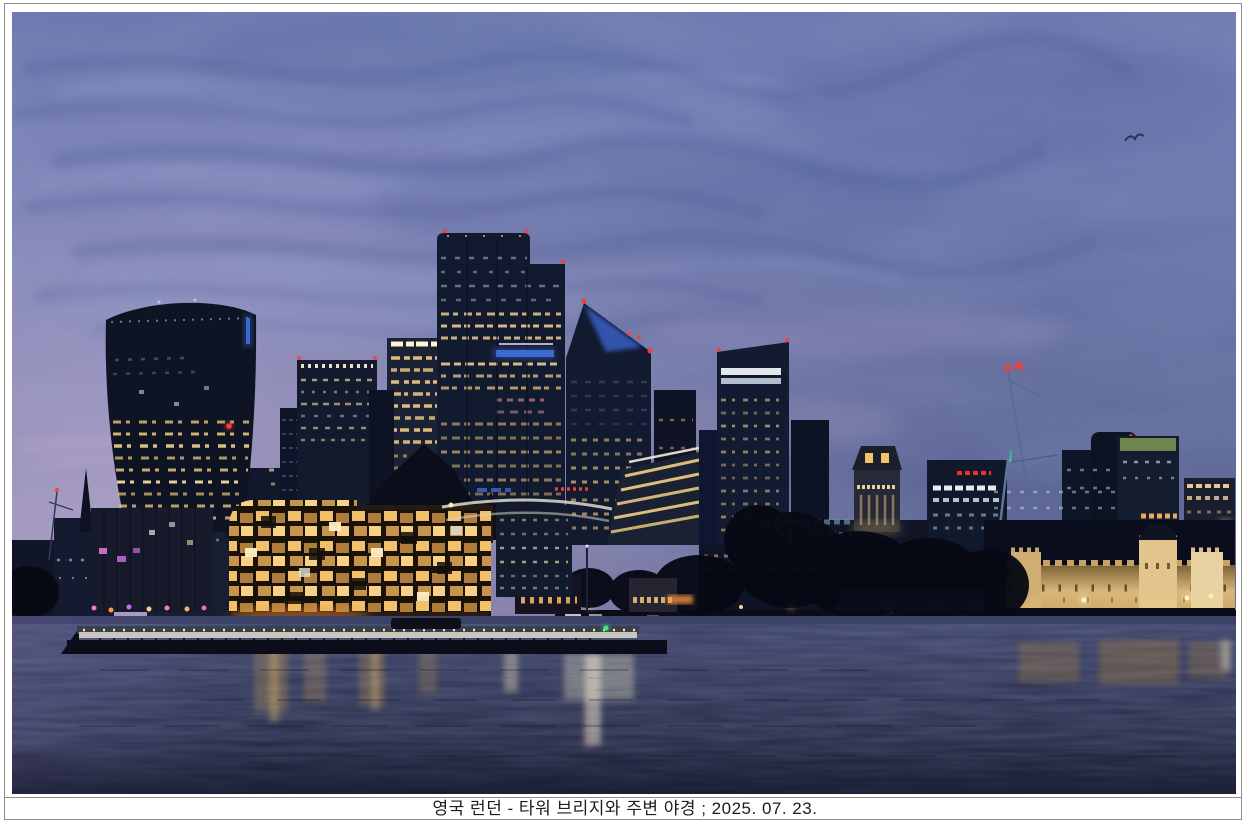  Describe the element at coordinates (877, 491) in the screenshot. I see `port-of-london-authority-building` at that location.